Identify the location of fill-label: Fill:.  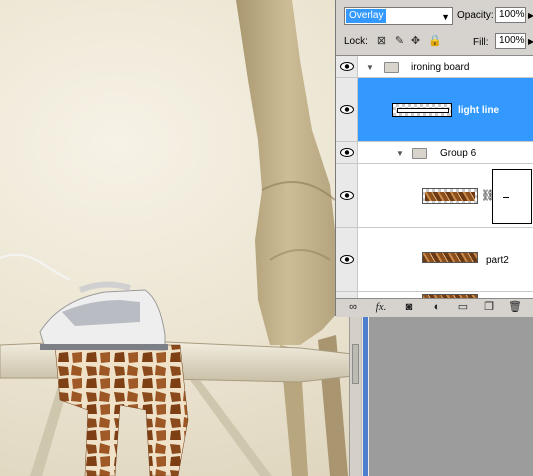
(481, 42).